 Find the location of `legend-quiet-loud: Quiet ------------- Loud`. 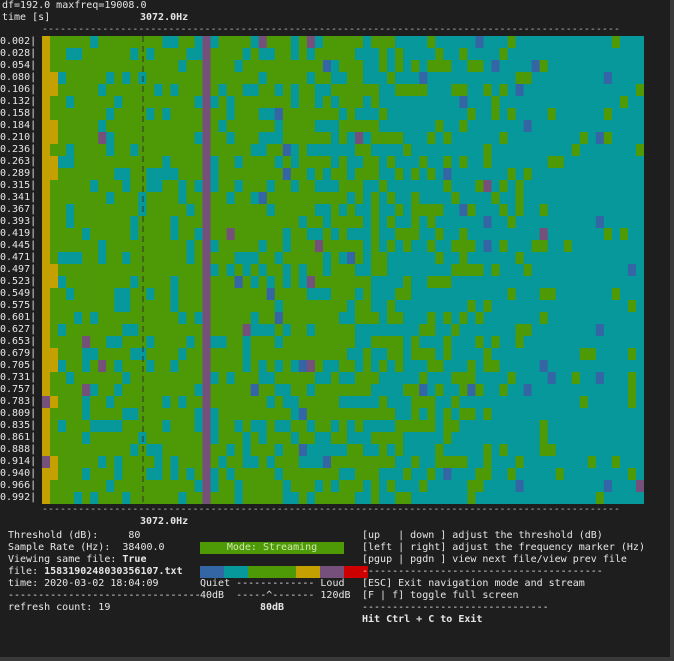

legend-quiet-loud: Quiet ------------- Loud is located at coordinates (272, 583).